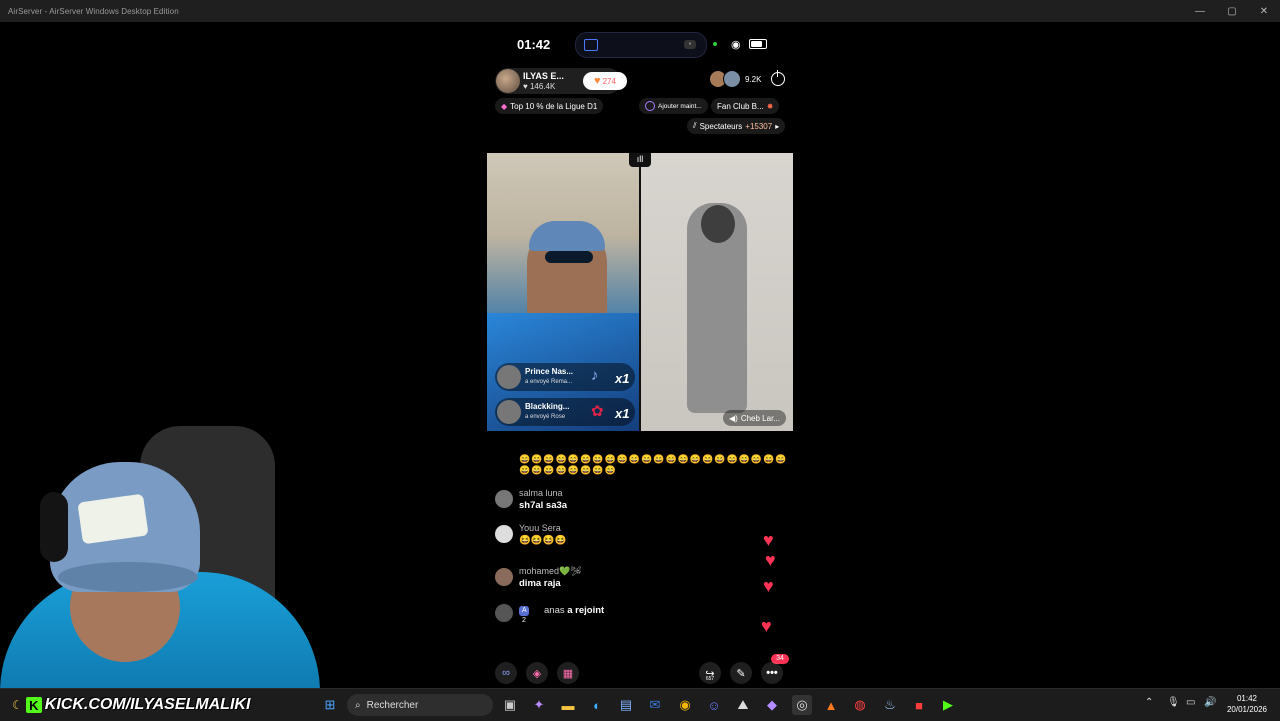  Describe the element at coordinates (54, 527) in the screenshot. I see `headset-icon` at that location.